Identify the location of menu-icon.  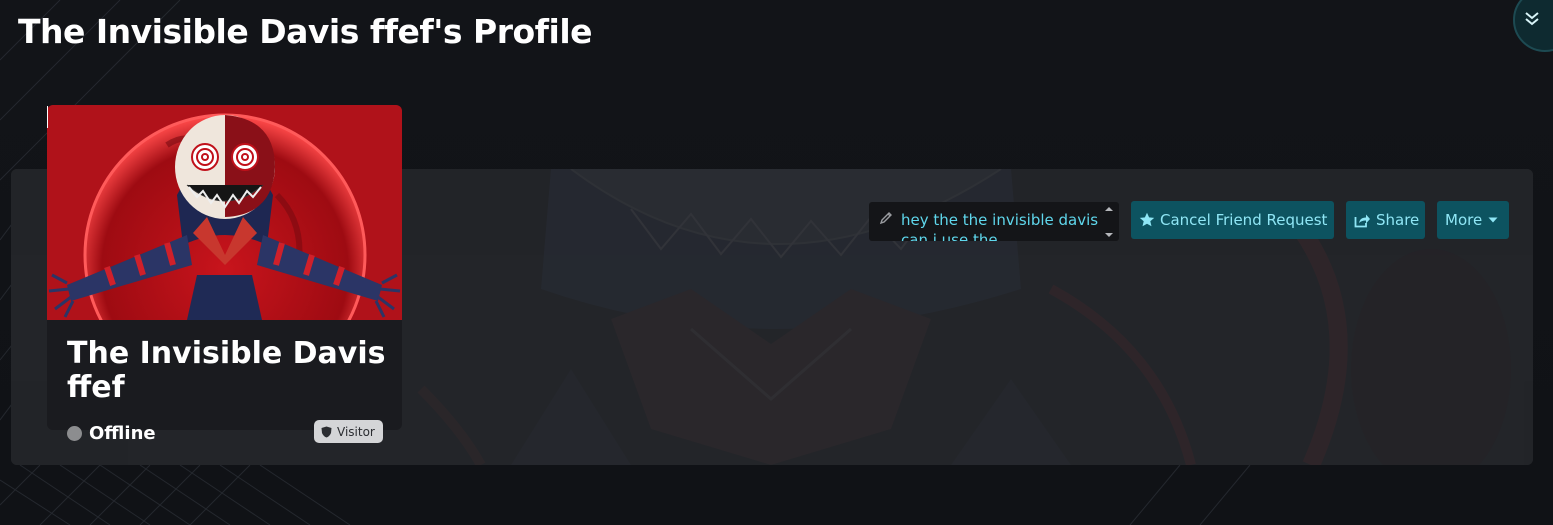
(1533, 26).